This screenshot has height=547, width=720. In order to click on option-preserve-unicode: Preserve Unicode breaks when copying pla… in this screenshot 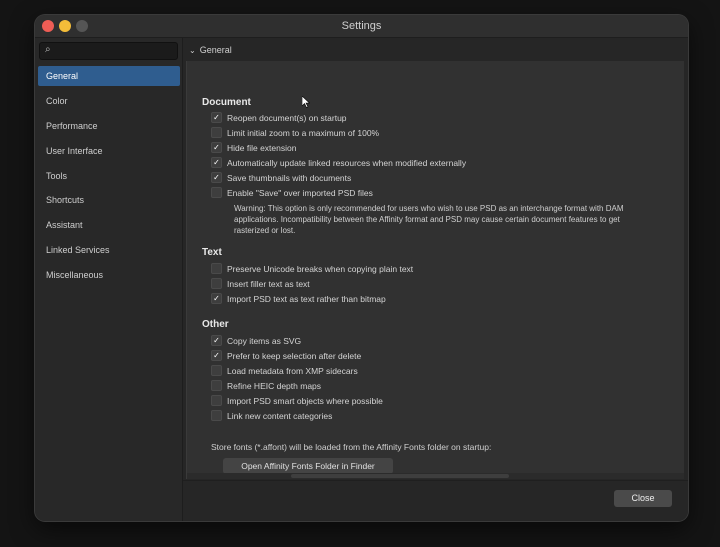, I will do `click(312, 269)`.